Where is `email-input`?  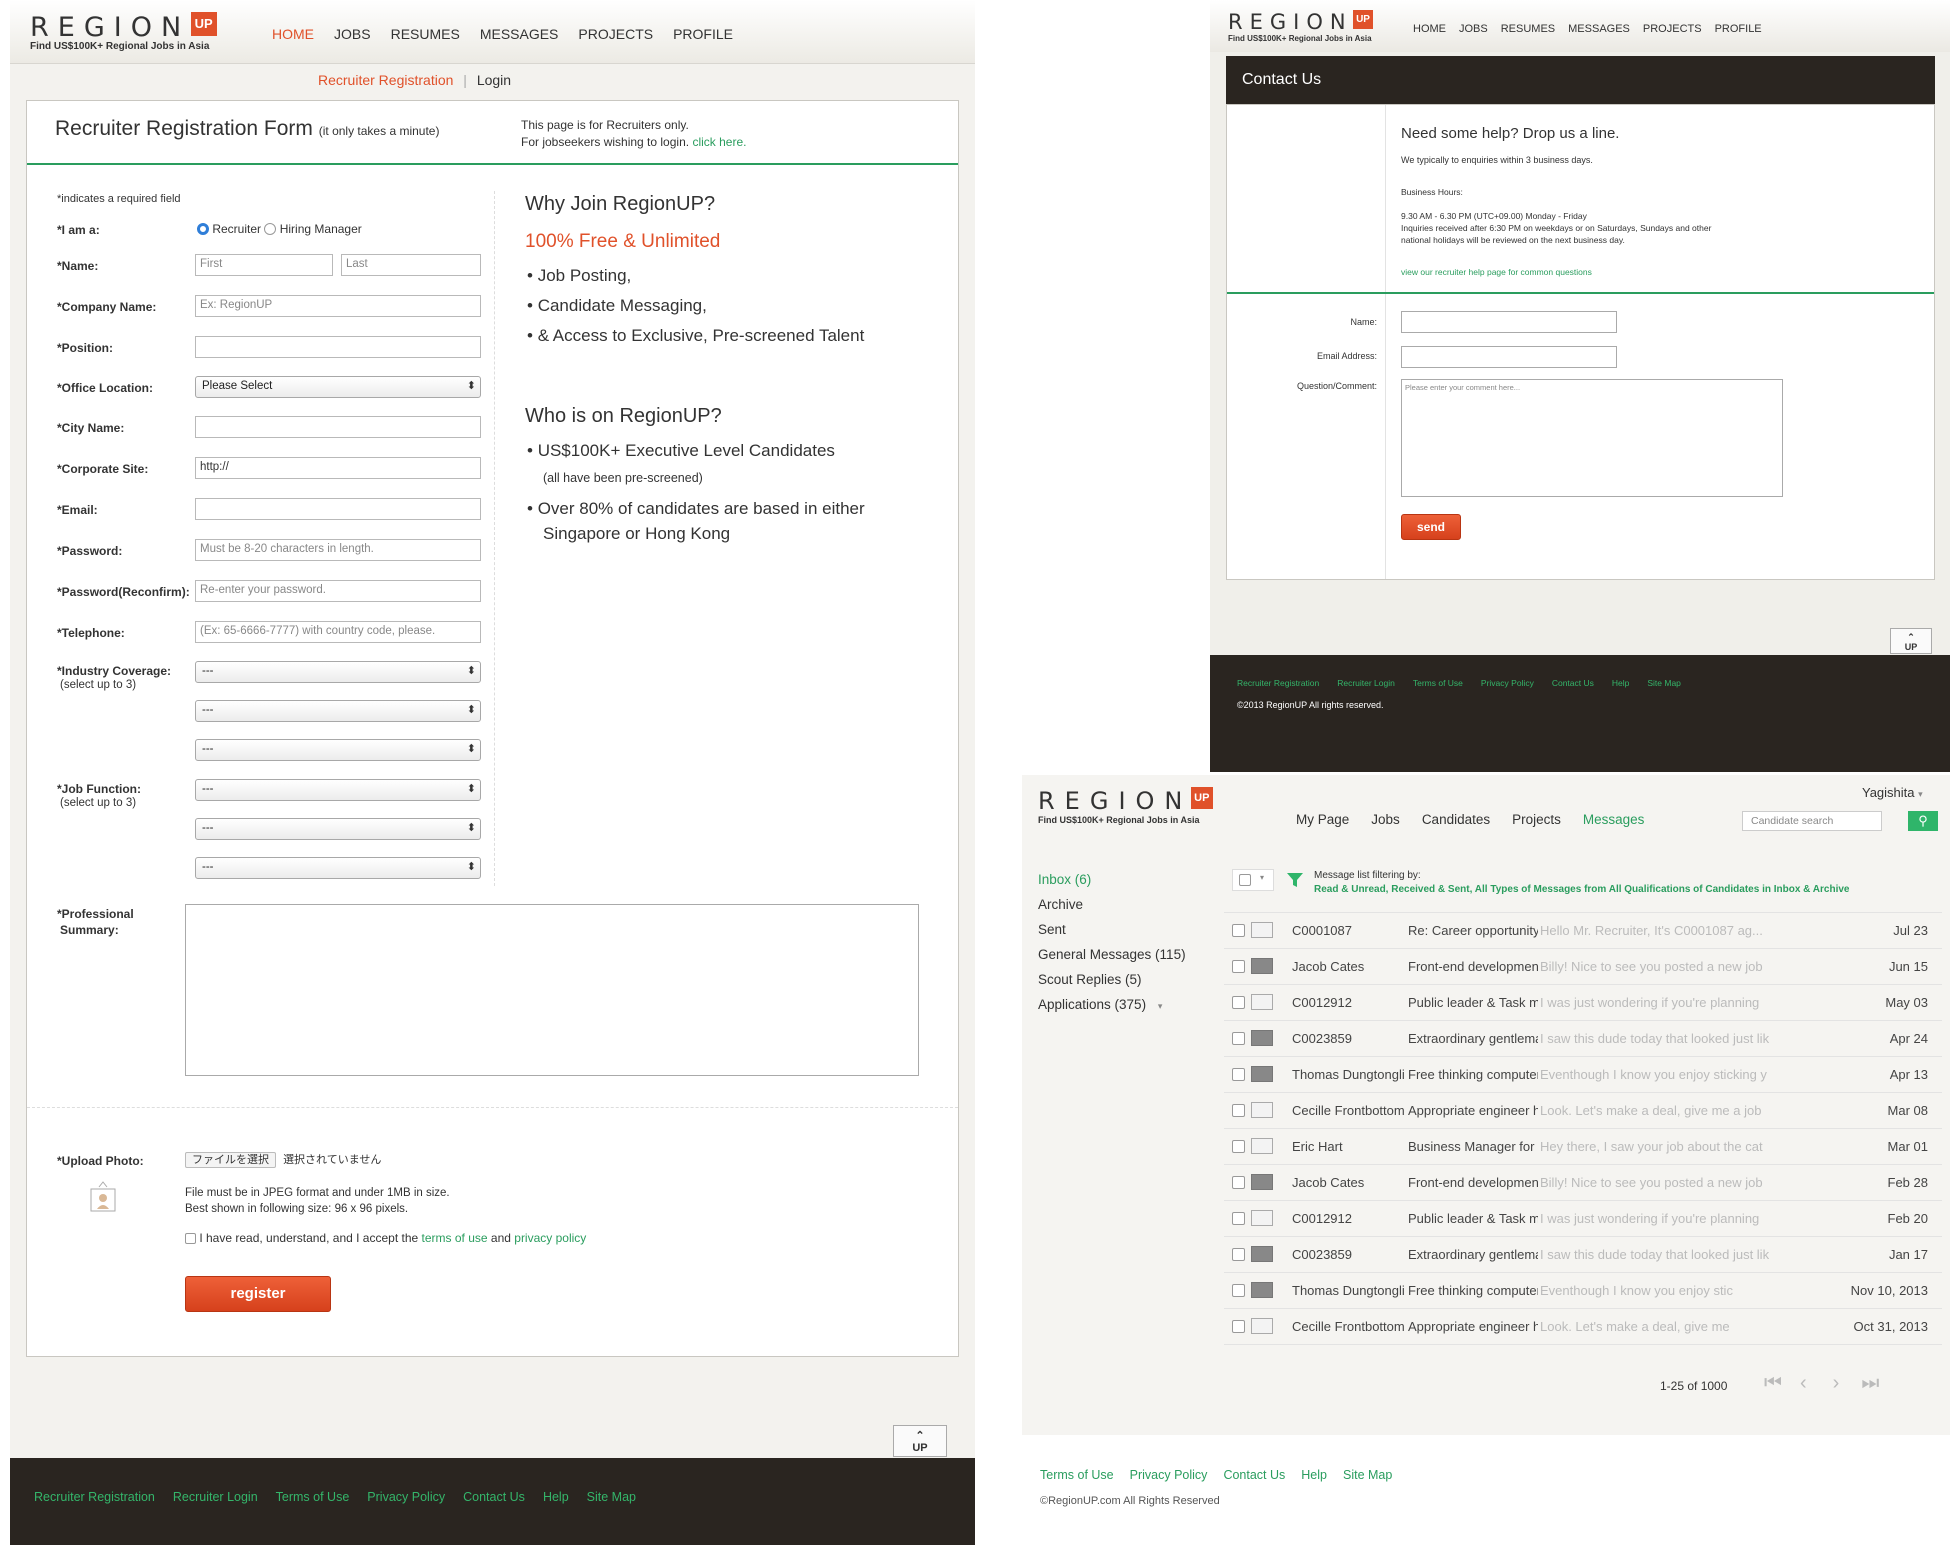
email-input is located at coordinates (1509, 357).